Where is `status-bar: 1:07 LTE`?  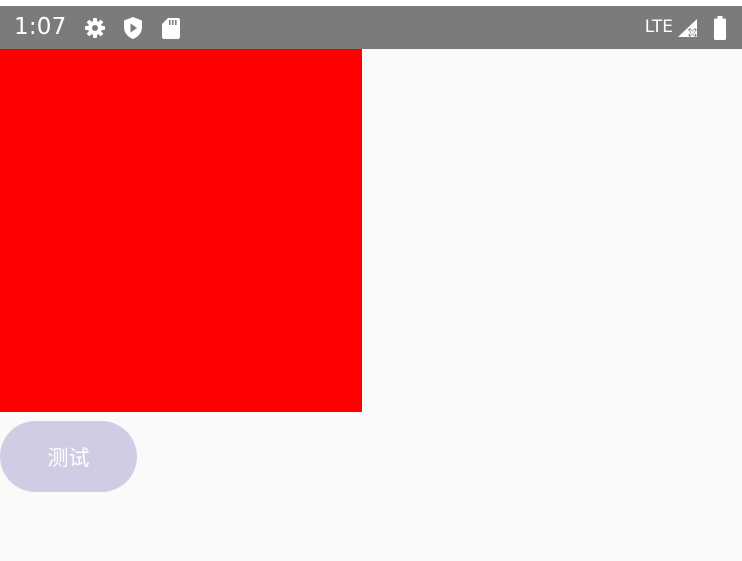
status-bar: 1:07 LTE is located at coordinates (371, 27).